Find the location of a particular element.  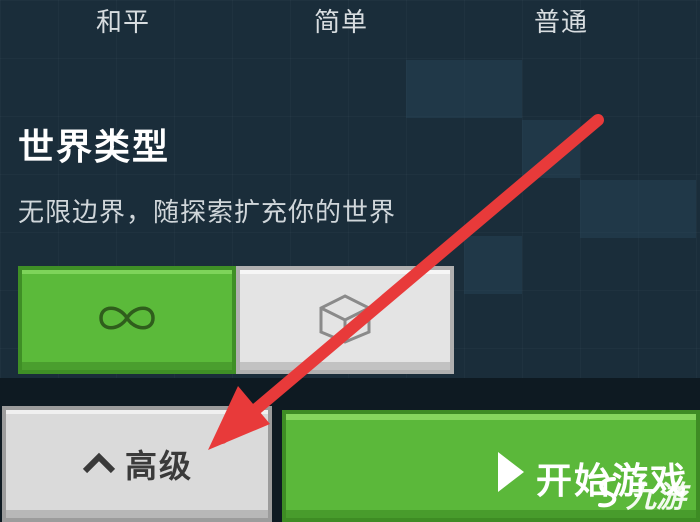

difficulty-selector: 和平 简单 普通 is located at coordinates (350, 20).